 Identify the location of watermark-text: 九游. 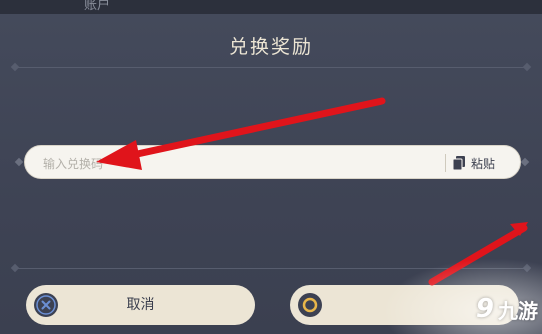
(518, 311).